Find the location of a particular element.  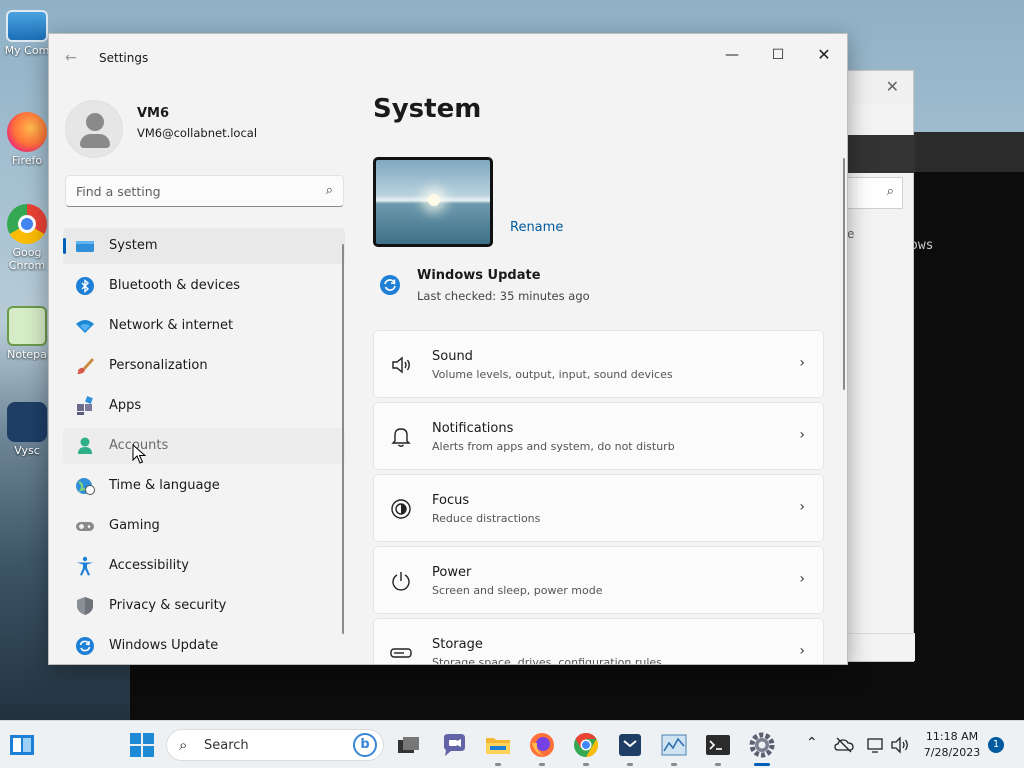

task-view-icon is located at coordinates (408, 745).